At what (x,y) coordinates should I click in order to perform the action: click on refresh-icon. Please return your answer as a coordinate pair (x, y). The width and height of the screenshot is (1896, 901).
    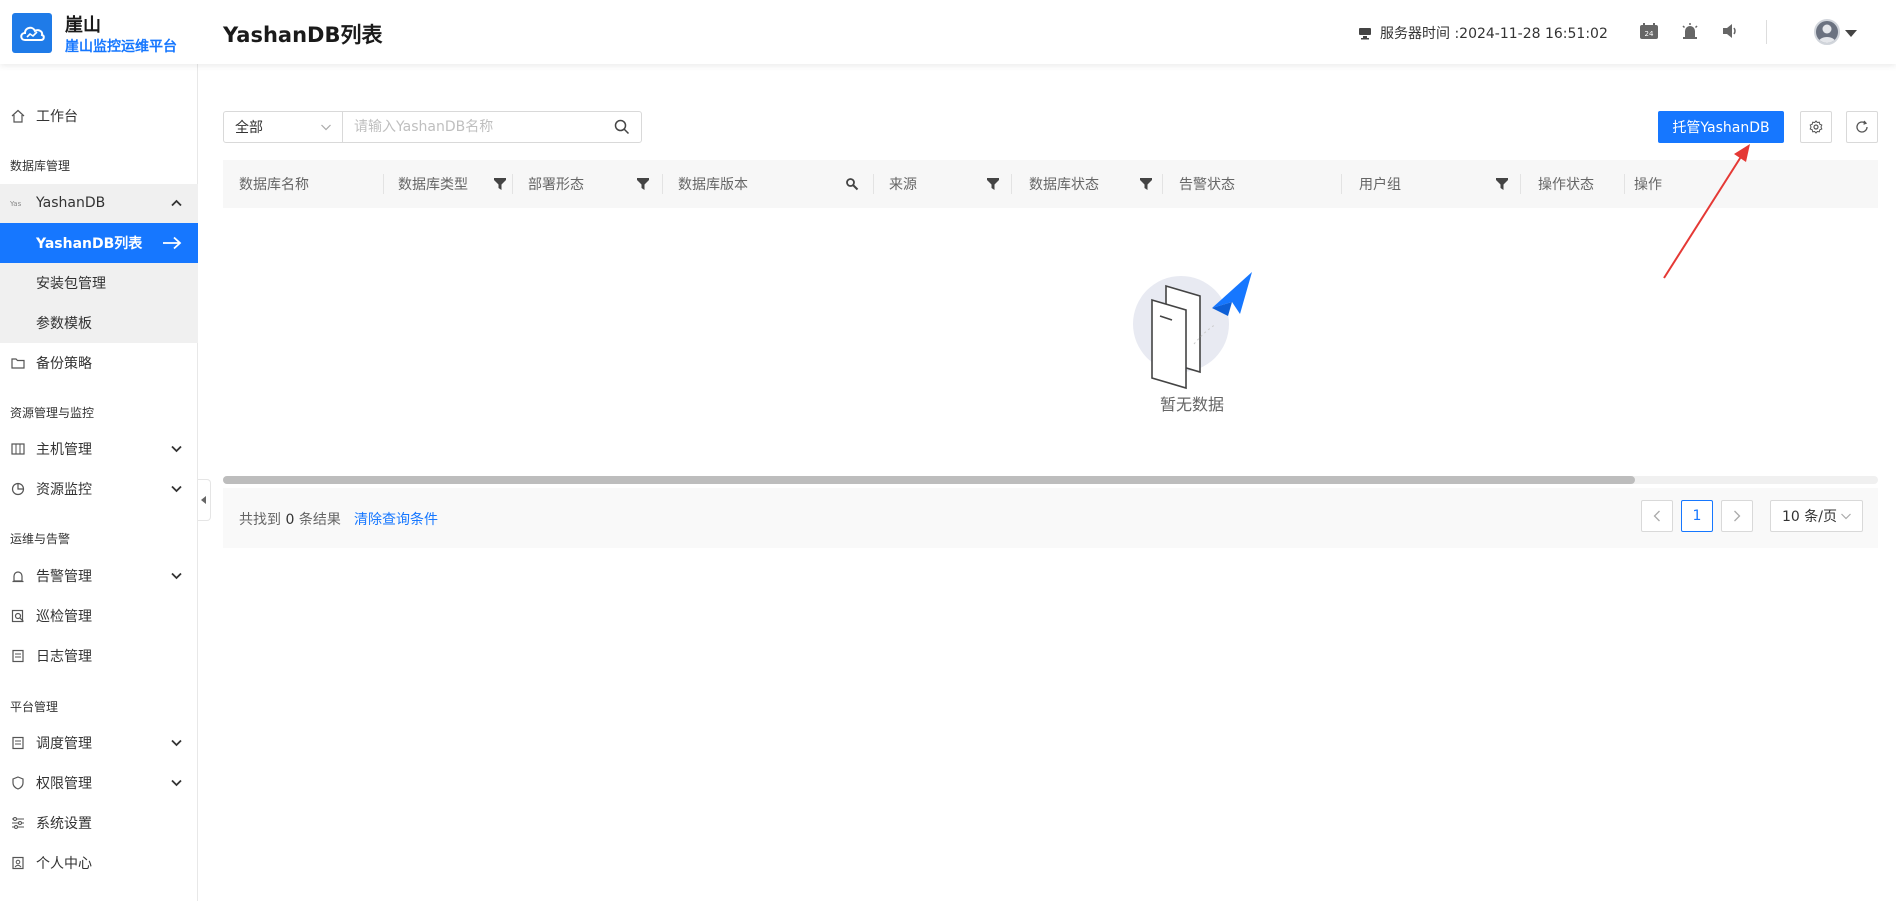
    Looking at the image, I should click on (1862, 126).